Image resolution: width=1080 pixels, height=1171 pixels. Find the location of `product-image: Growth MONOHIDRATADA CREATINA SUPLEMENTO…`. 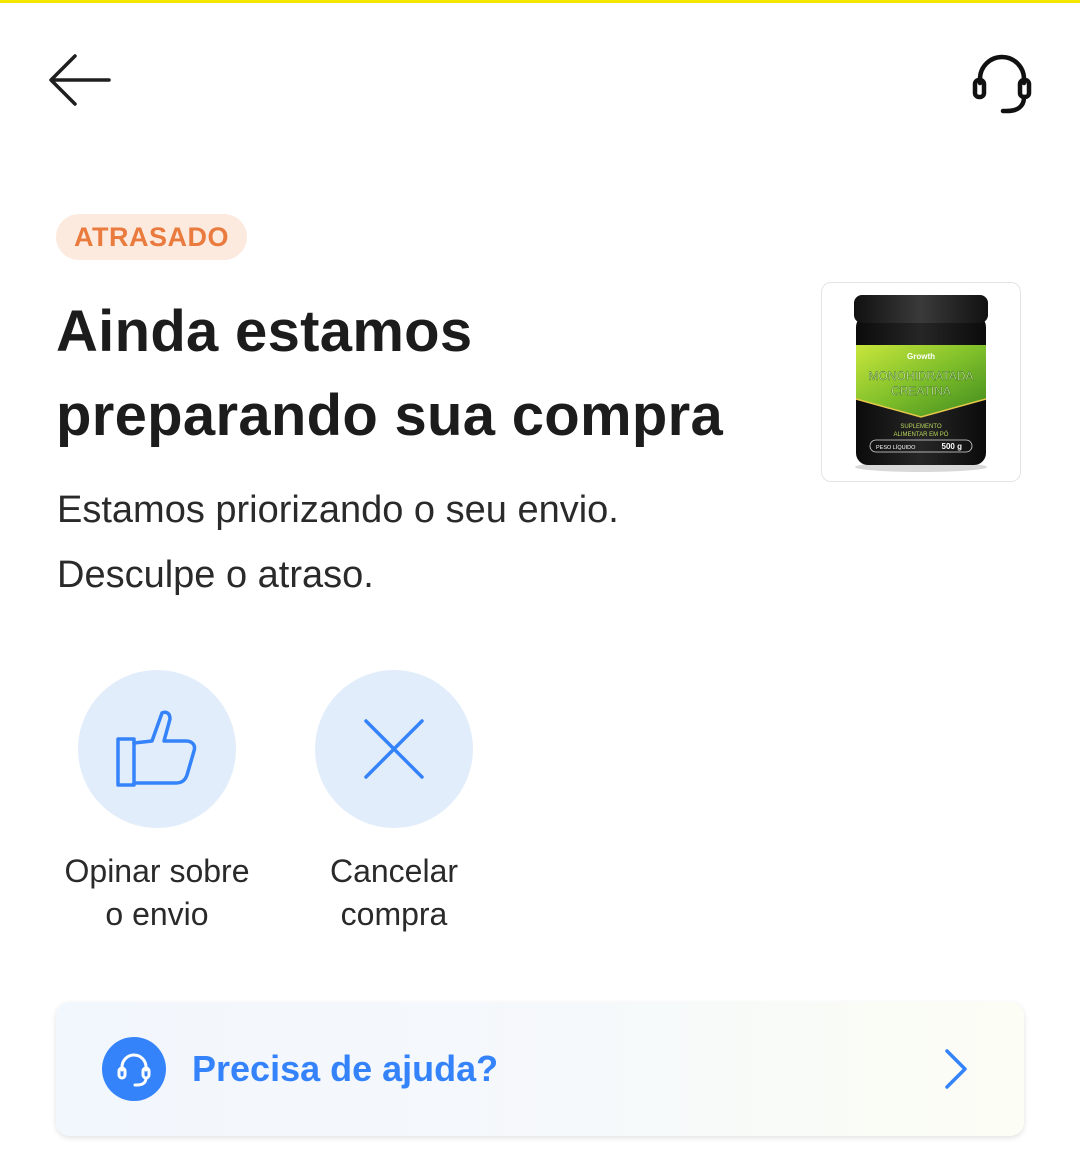

product-image: Growth MONOHIDRATADA CREATINA SUPLEMENTO… is located at coordinates (921, 383).